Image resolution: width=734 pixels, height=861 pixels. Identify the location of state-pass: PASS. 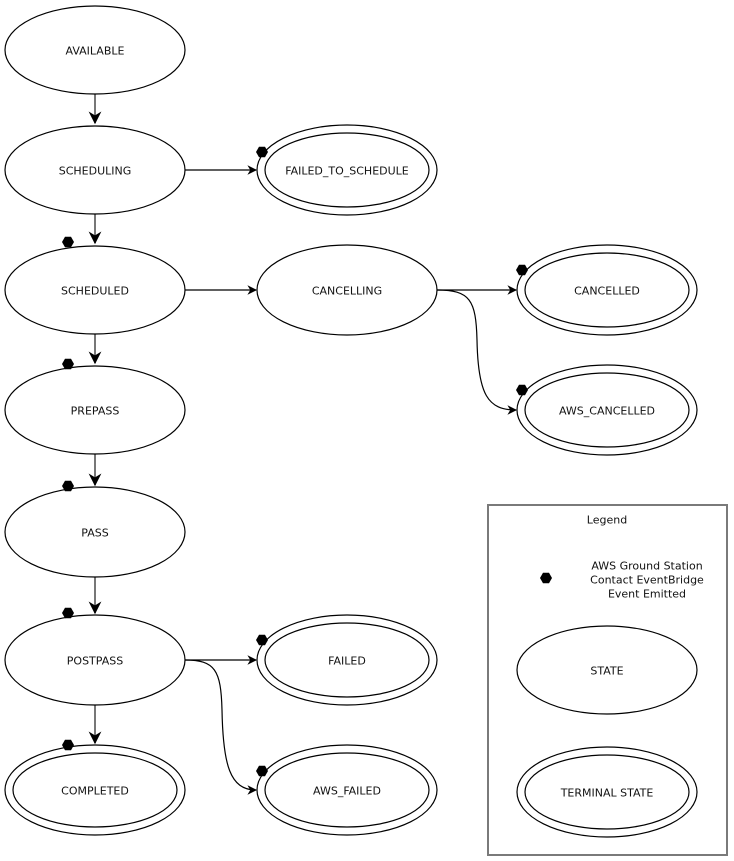
(95, 532).